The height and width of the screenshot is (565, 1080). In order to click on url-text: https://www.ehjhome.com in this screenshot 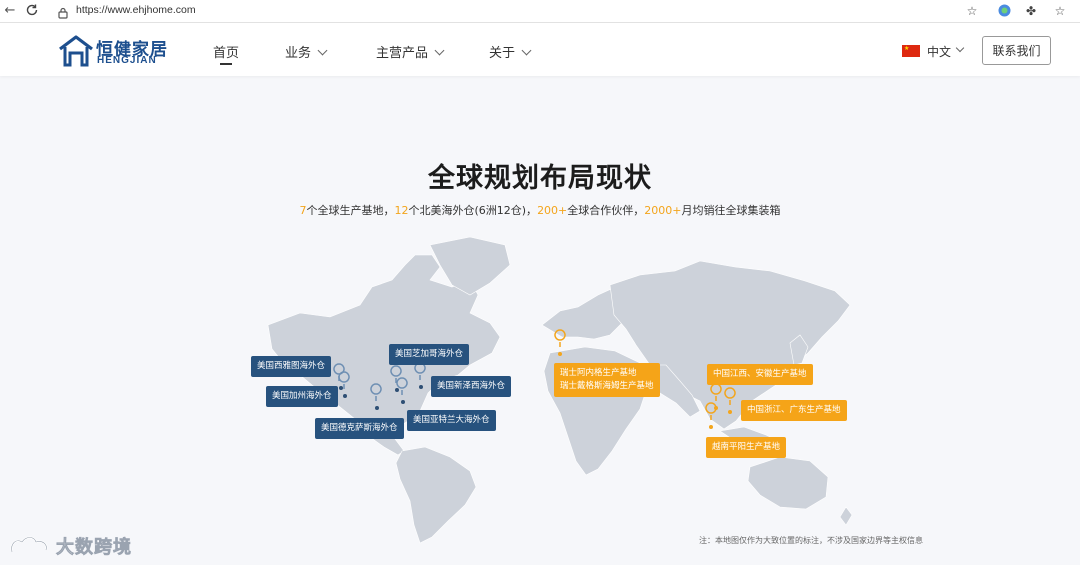, I will do `click(136, 10)`.